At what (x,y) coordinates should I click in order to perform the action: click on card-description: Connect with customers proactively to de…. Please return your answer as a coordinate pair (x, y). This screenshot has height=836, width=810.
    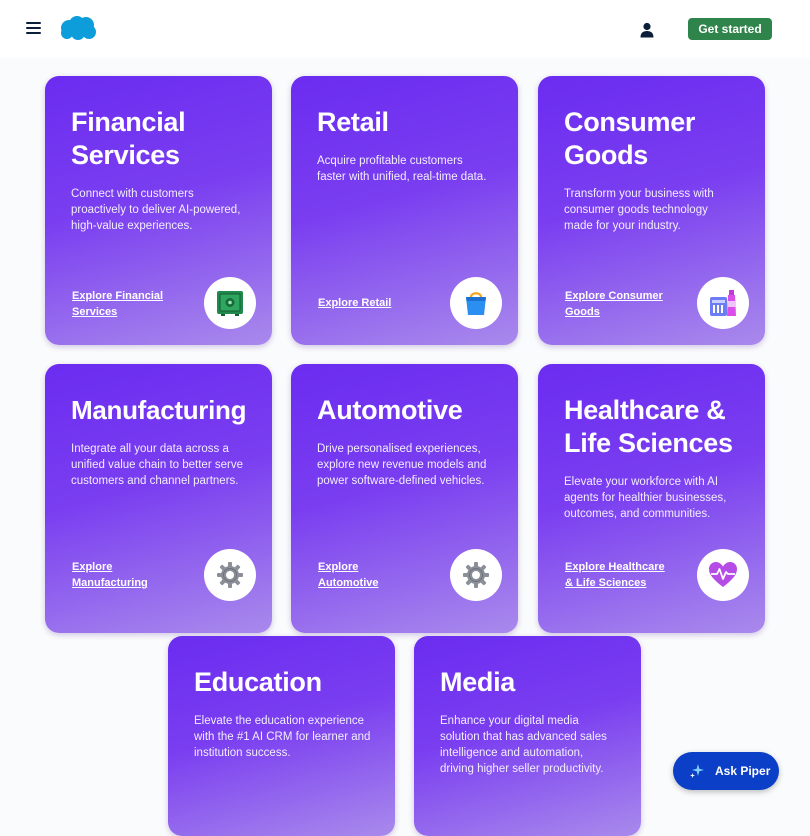
    Looking at the image, I should click on (156, 210).